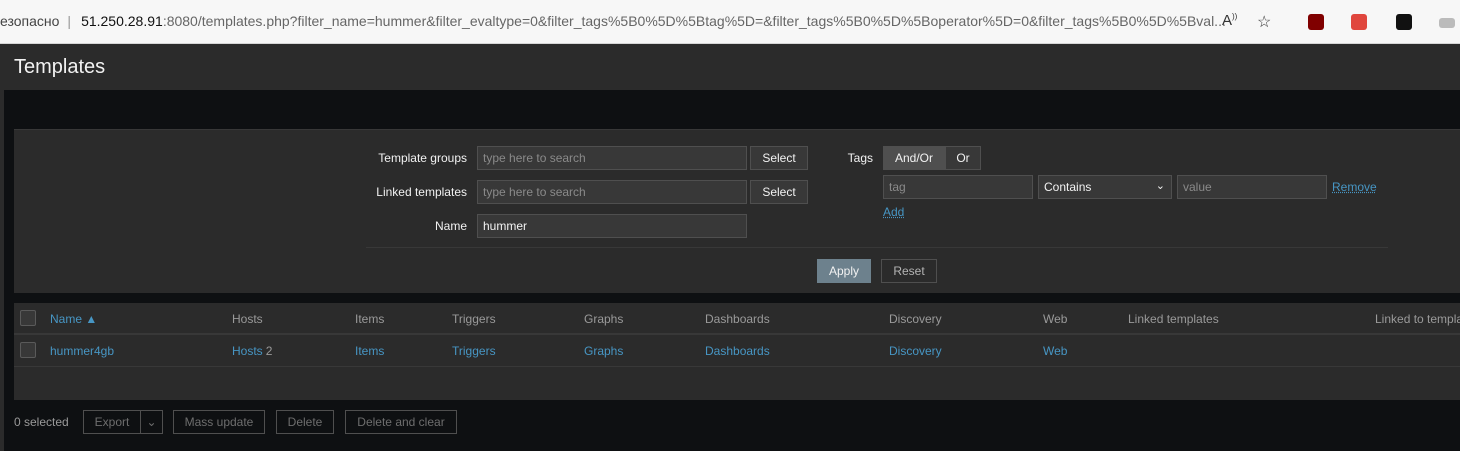  What do you see at coordinates (369, 351) in the screenshot?
I see `items-link: Items` at bounding box center [369, 351].